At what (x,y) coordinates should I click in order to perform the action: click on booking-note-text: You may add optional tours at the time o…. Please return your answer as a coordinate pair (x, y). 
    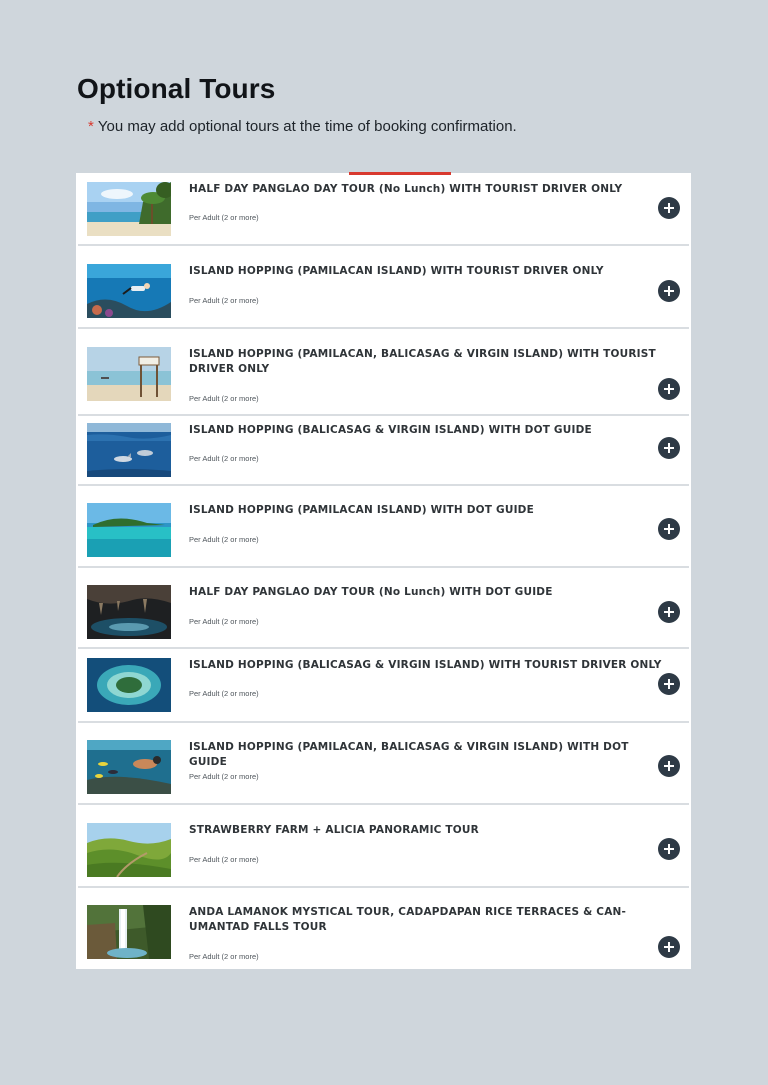
    Looking at the image, I should click on (307, 126).